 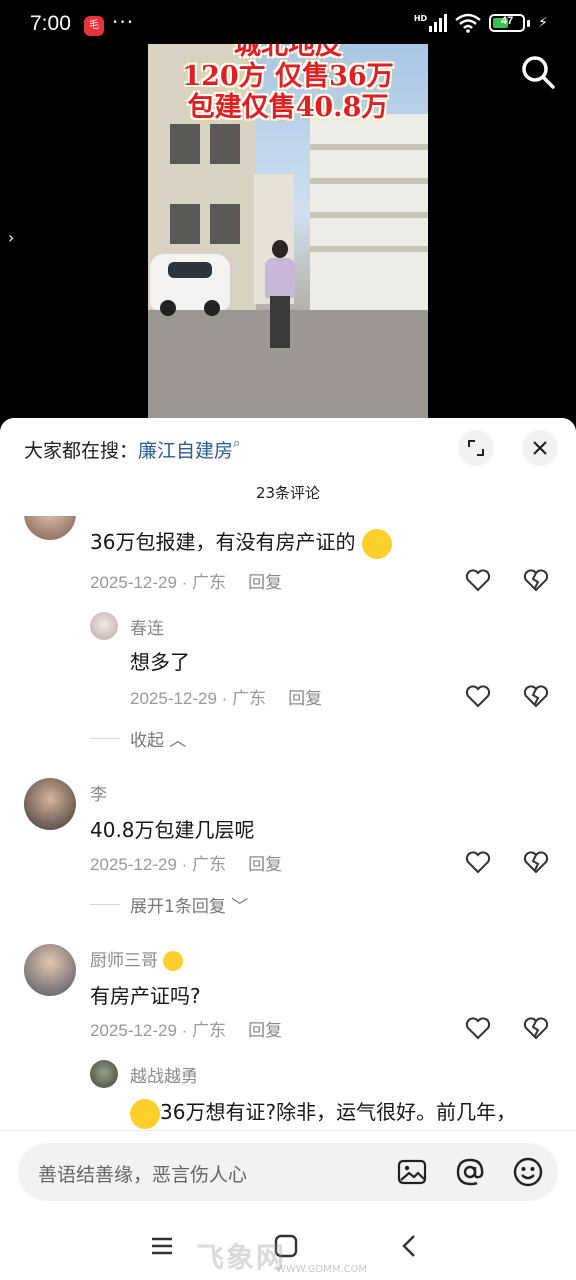 What do you see at coordinates (323, 1112) in the screenshot?
I see `comment-text: 36万想有证?除非，运气很好。前几年，` at bounding box center [323, 1112].